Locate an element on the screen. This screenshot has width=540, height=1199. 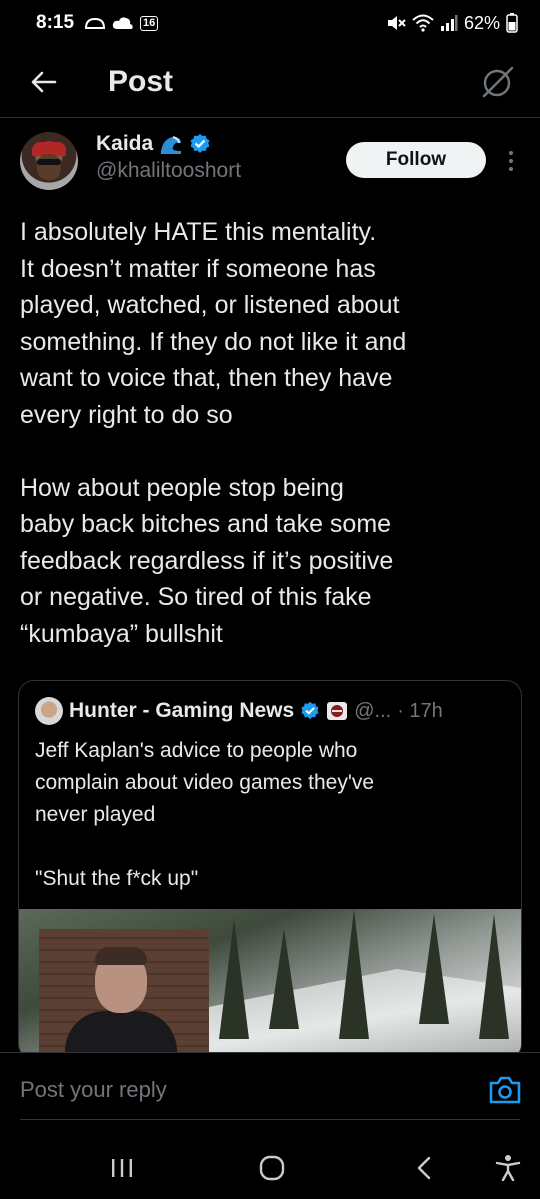
status-bar: 8:15 16 62% is located at coordinates (270, 23).